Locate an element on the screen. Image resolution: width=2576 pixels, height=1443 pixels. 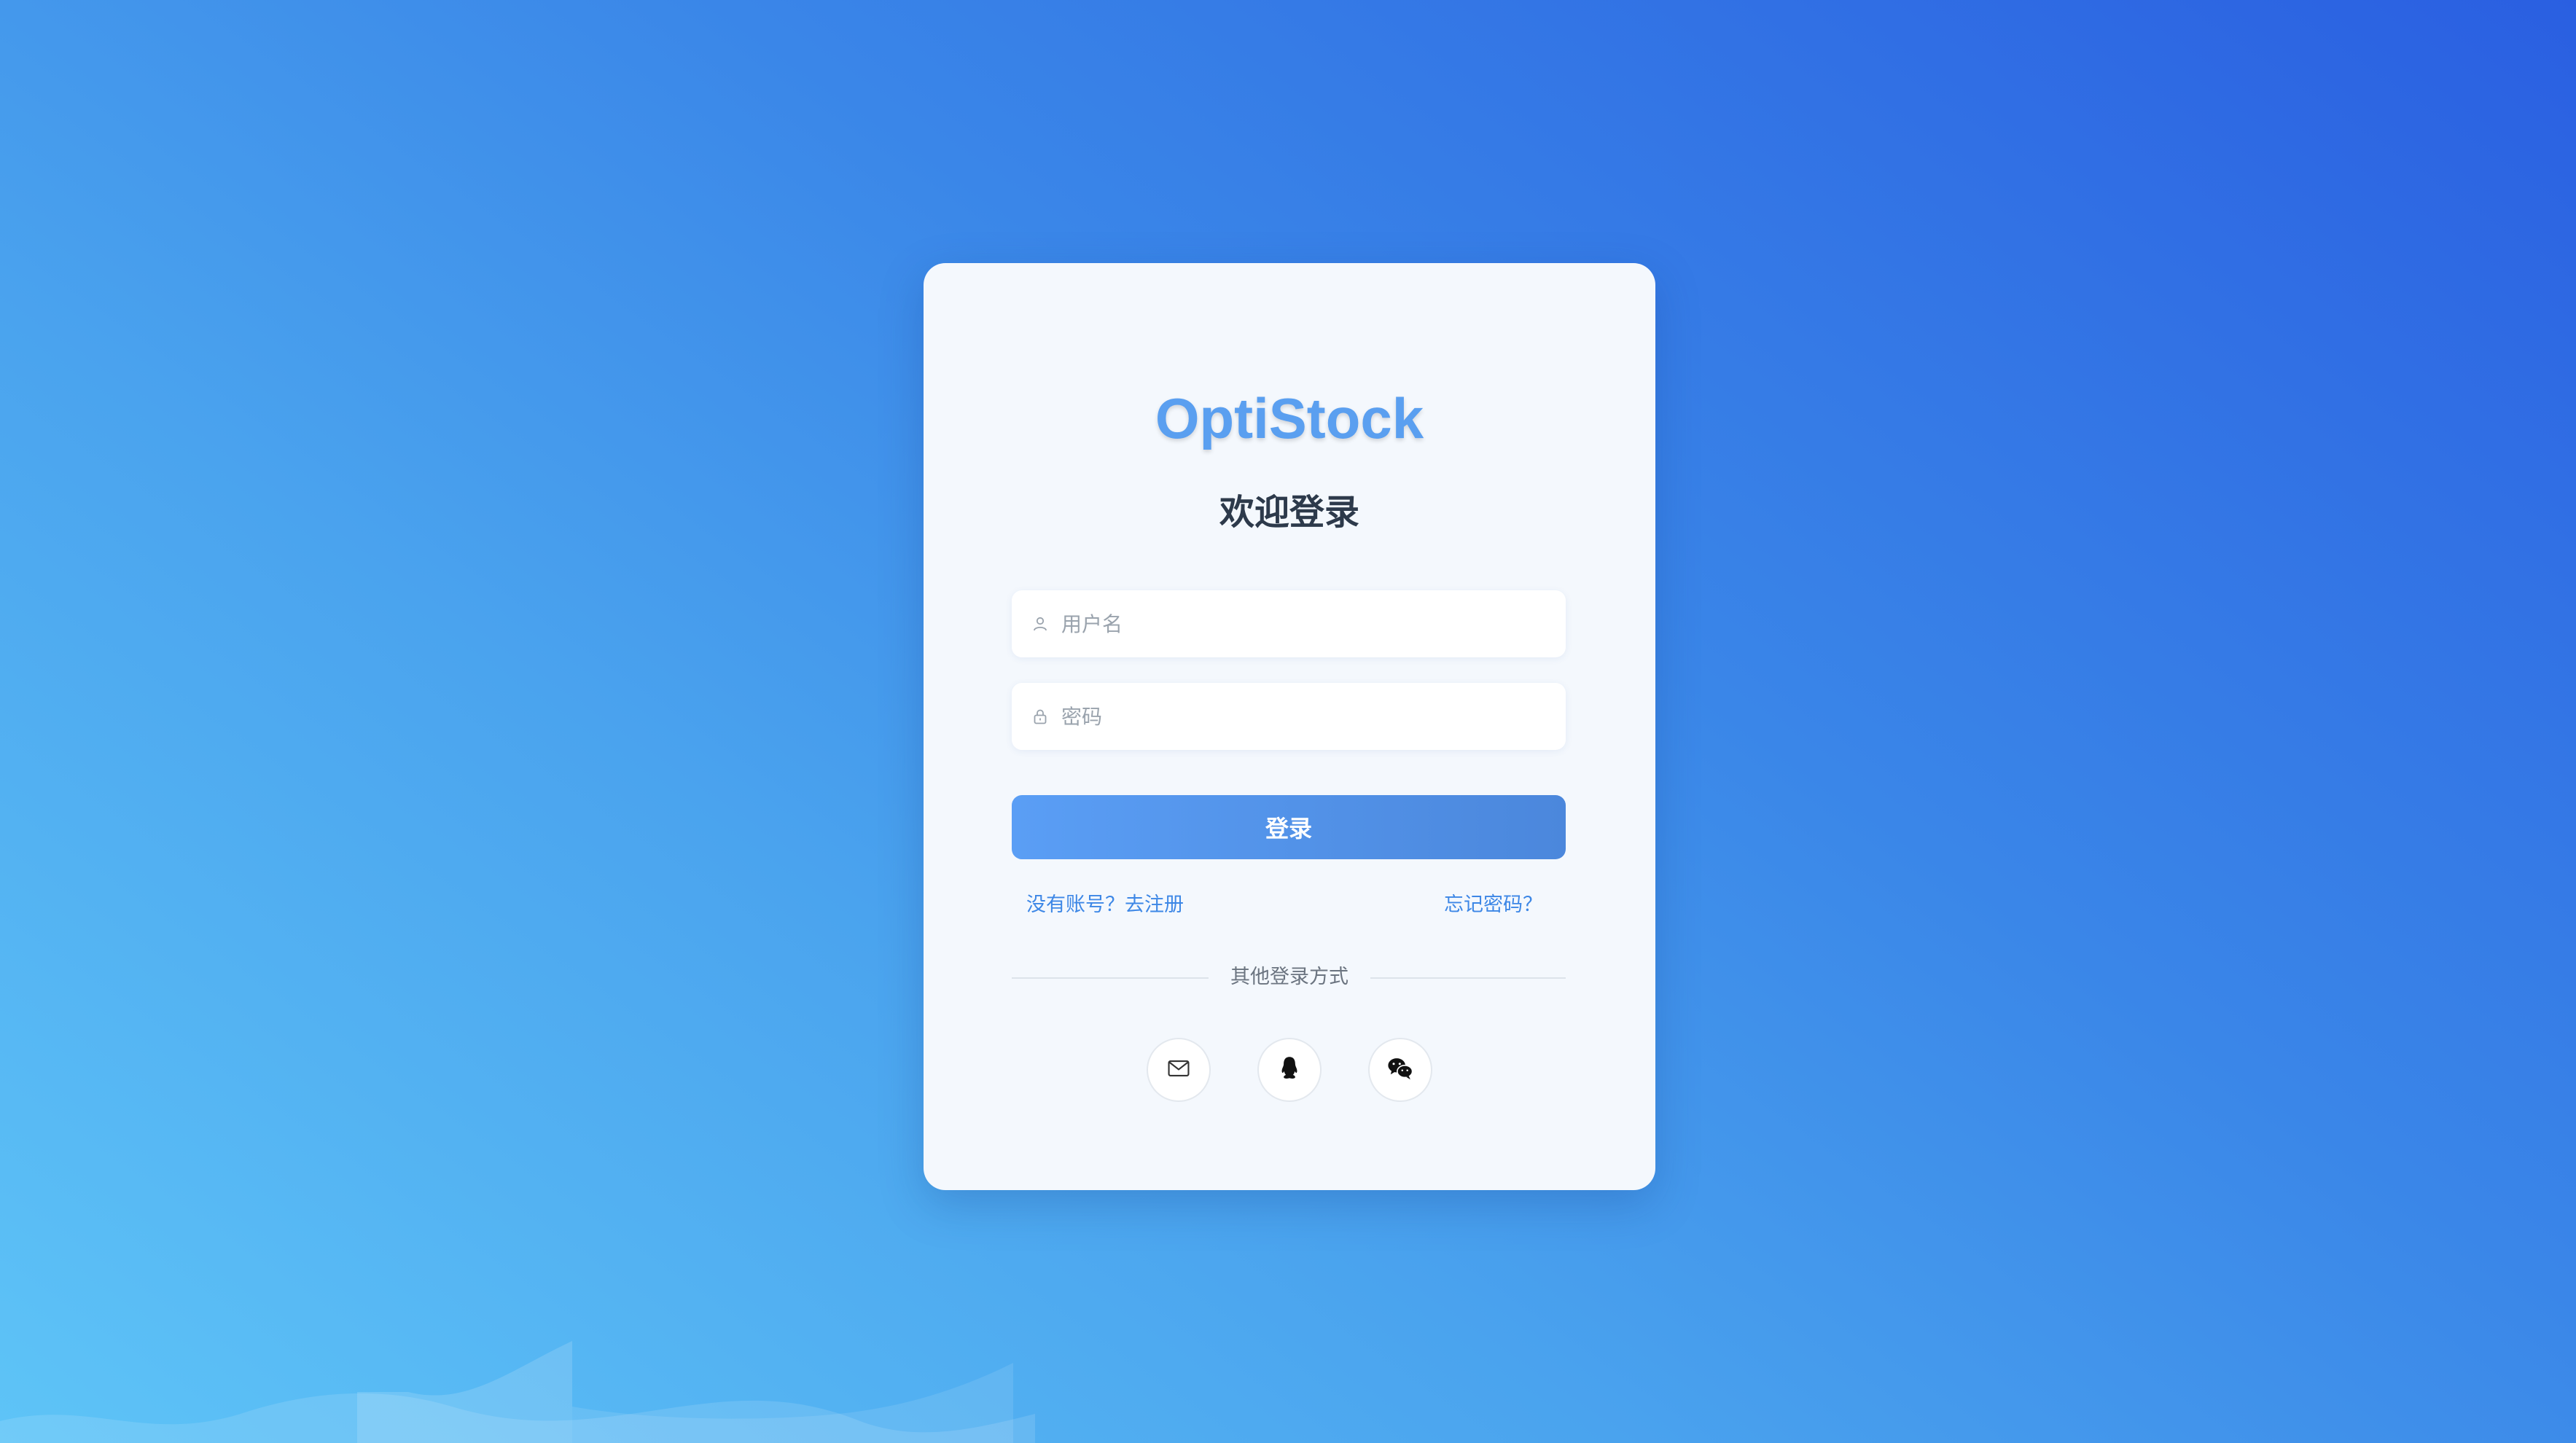
brand-title: OptiStock is located at coordinates (1289, 418).